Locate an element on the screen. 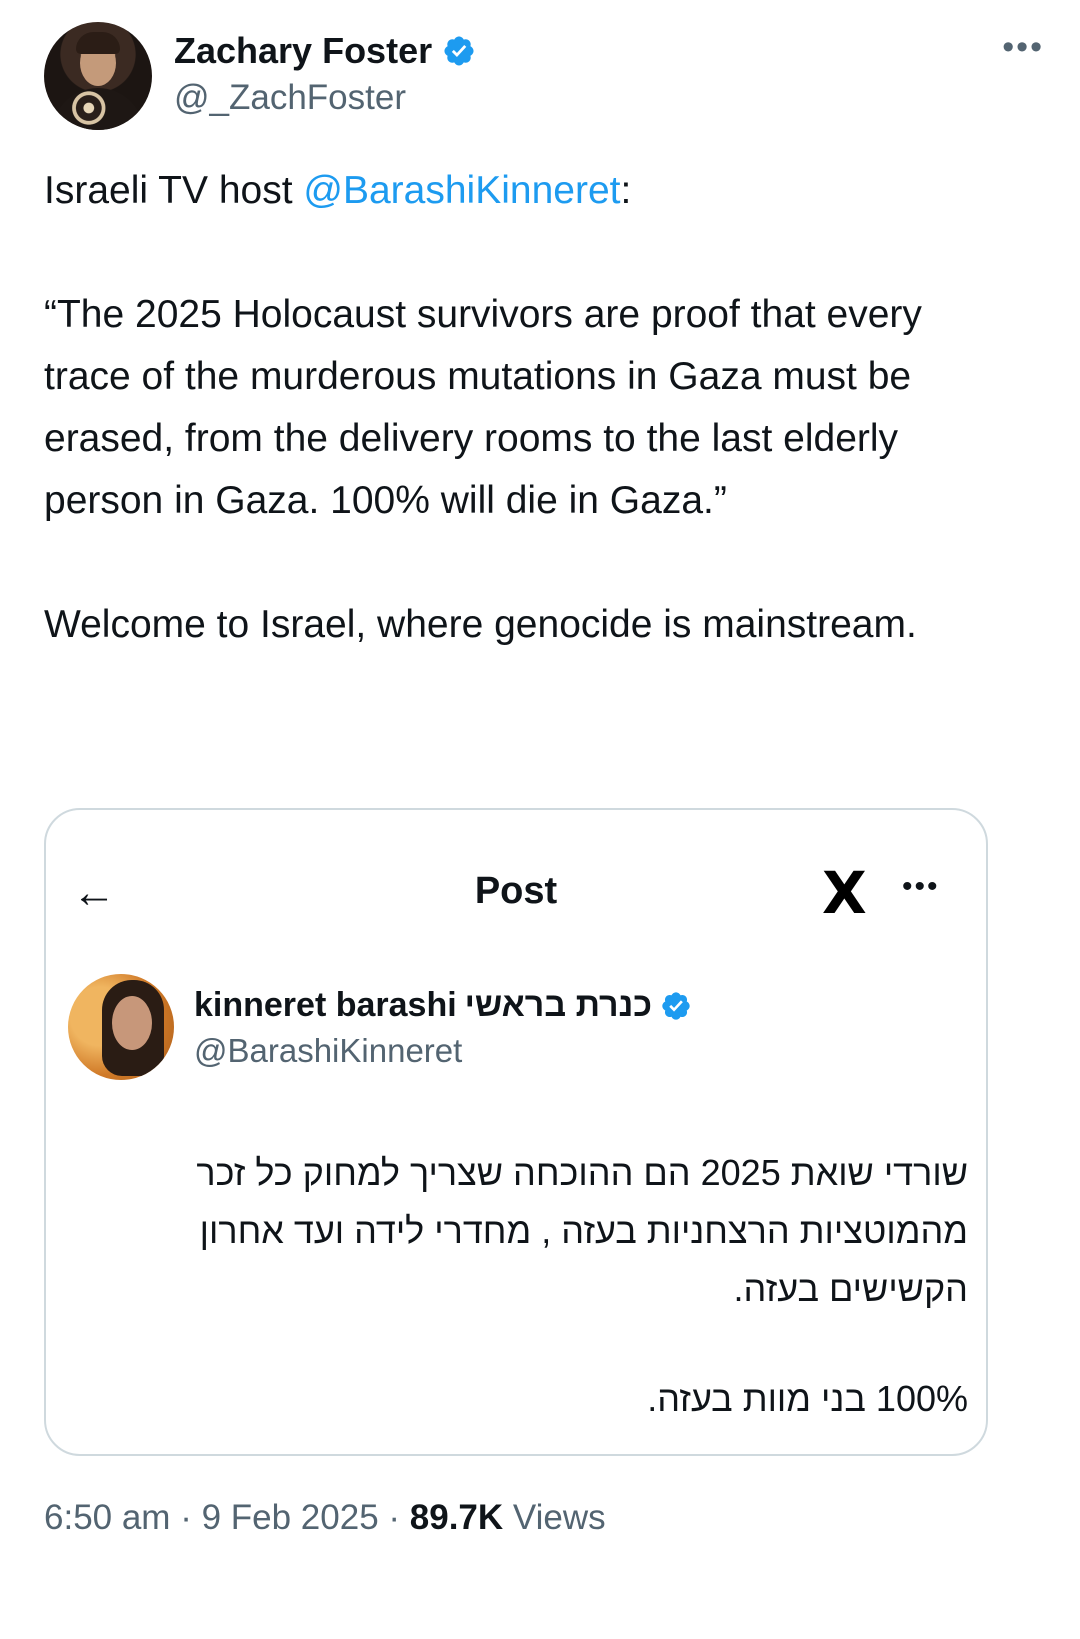 Image resolution: width=1080 pixels, height=1639 pixels. embedded-author-name-row: kinneret barashi כנרת בראשי is located at coordinates (443, 1005).